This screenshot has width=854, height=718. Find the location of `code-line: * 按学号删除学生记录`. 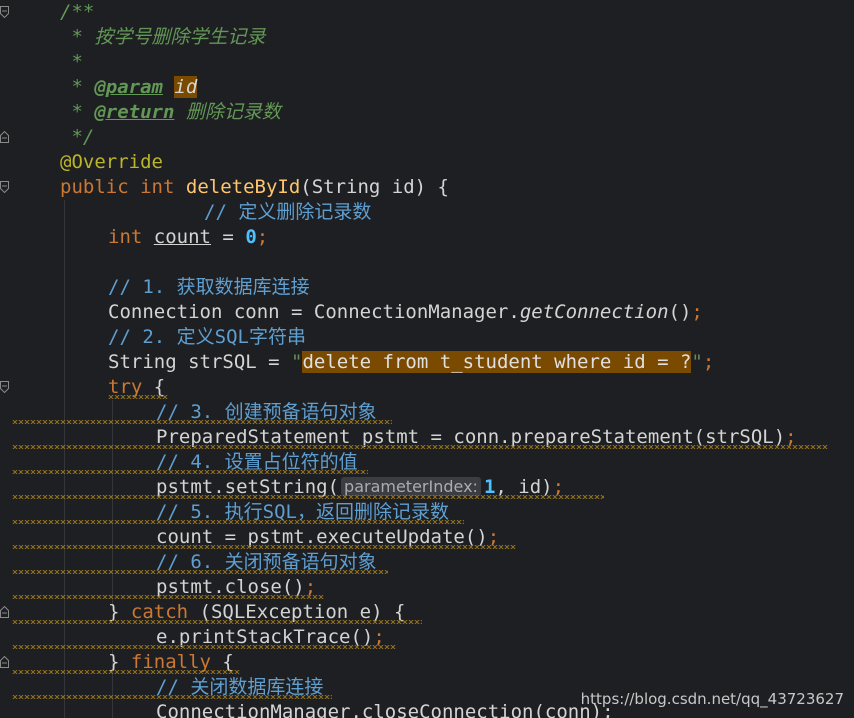

code-line: * 按学号删除学生记录 is located at coordinates (162, 37).